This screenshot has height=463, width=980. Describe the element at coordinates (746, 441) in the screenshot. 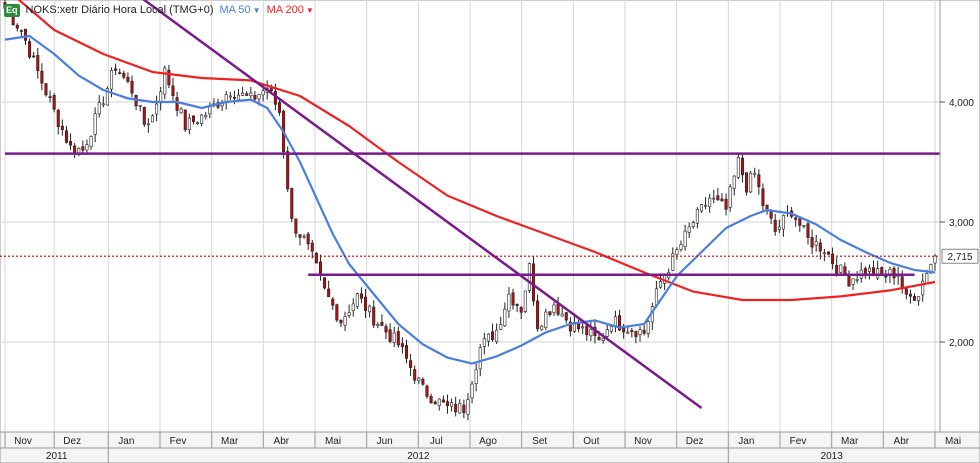

I see `month-label: Jan` at that location.